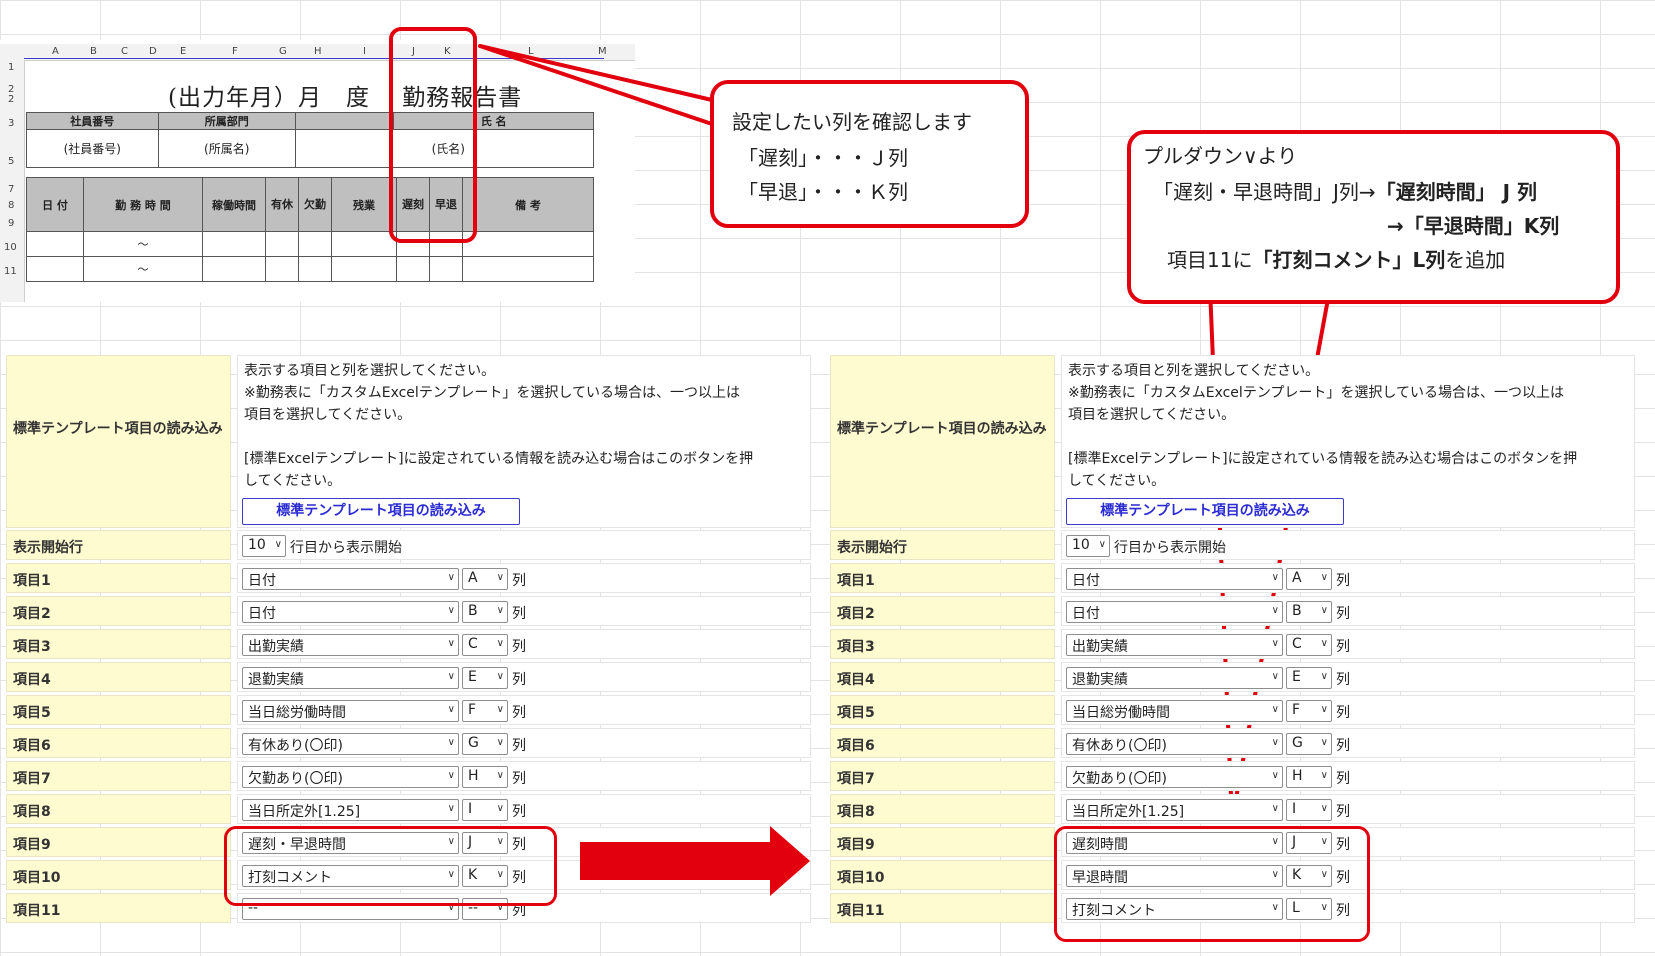 This screenshot has width=1655, height=956. I want to click on item-row: 項目8 当日所定外[1.25] ∨ I ∨ 列, so click(1232, 809).